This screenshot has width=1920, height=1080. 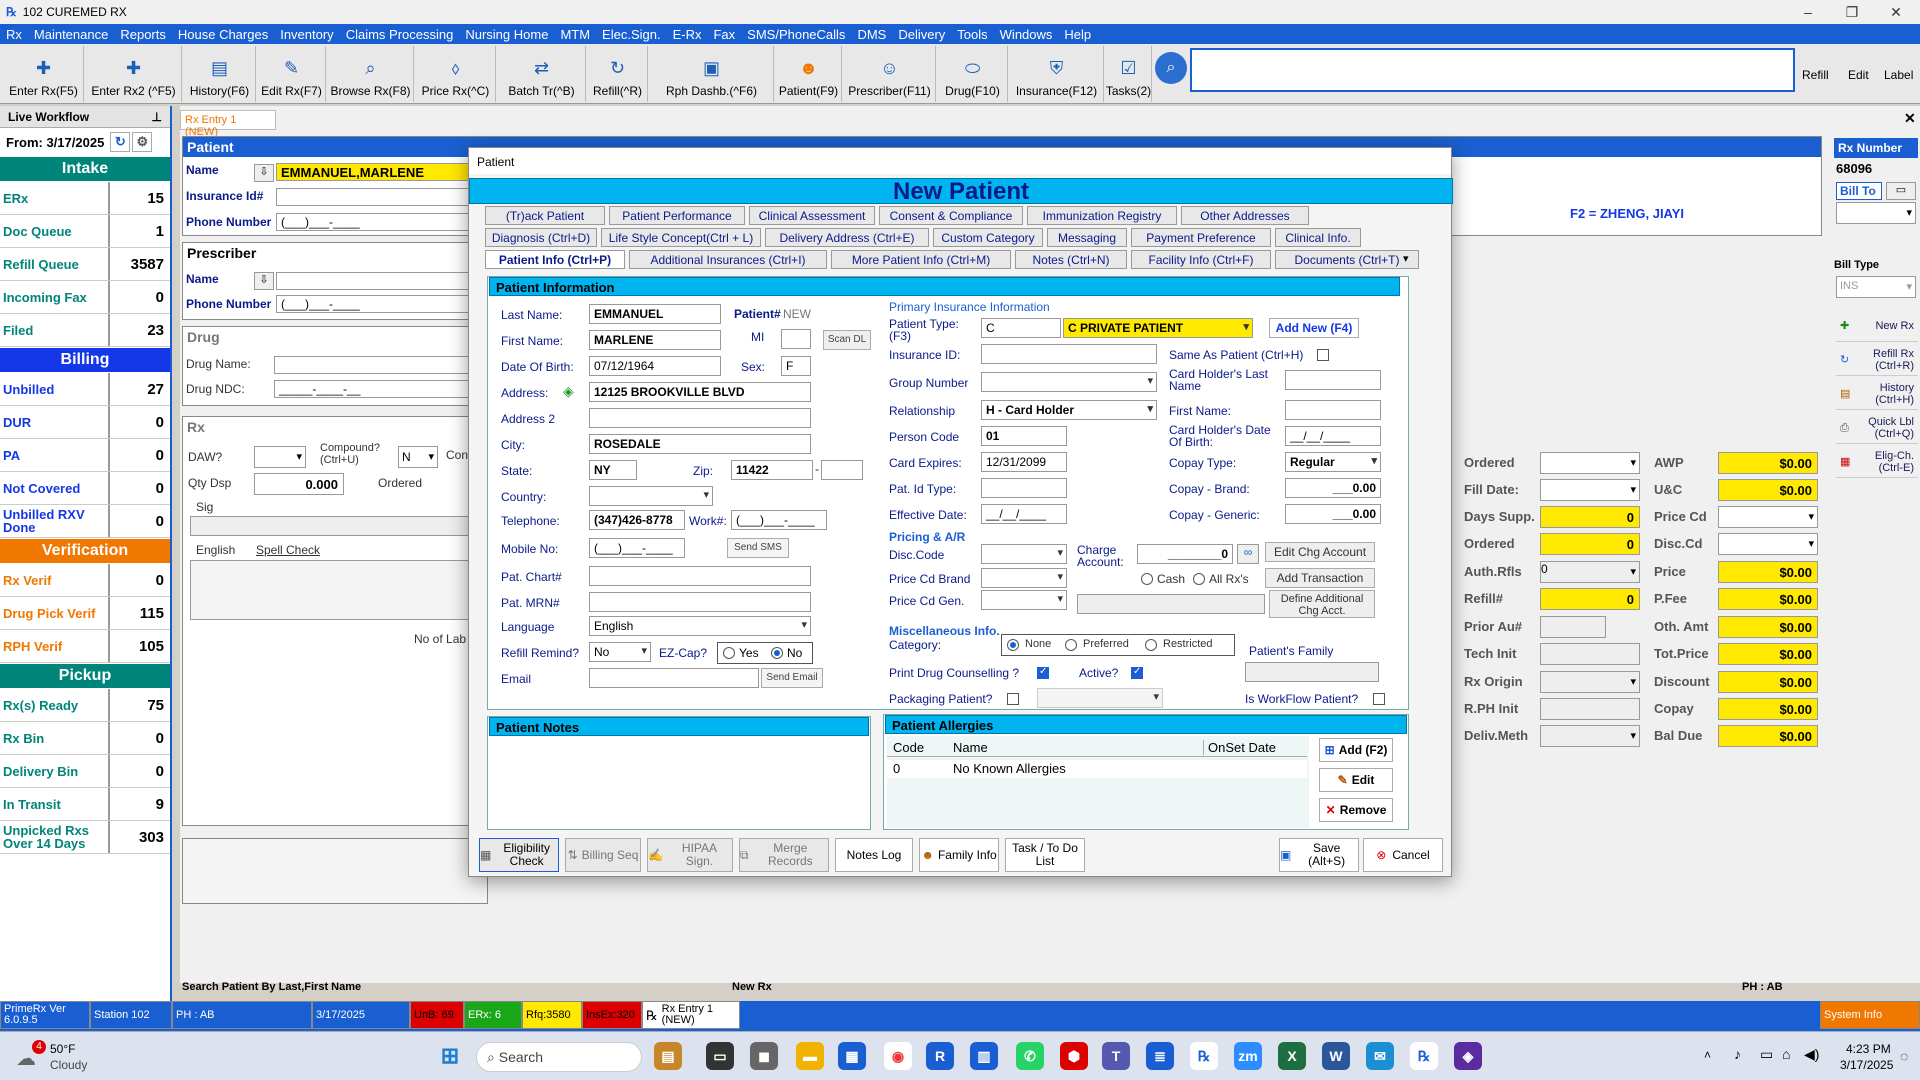 What do you see at coordinates (85, 198) in the screenshot?
I see `workflow-row: ERx 15` at bounding box center [85, 198].